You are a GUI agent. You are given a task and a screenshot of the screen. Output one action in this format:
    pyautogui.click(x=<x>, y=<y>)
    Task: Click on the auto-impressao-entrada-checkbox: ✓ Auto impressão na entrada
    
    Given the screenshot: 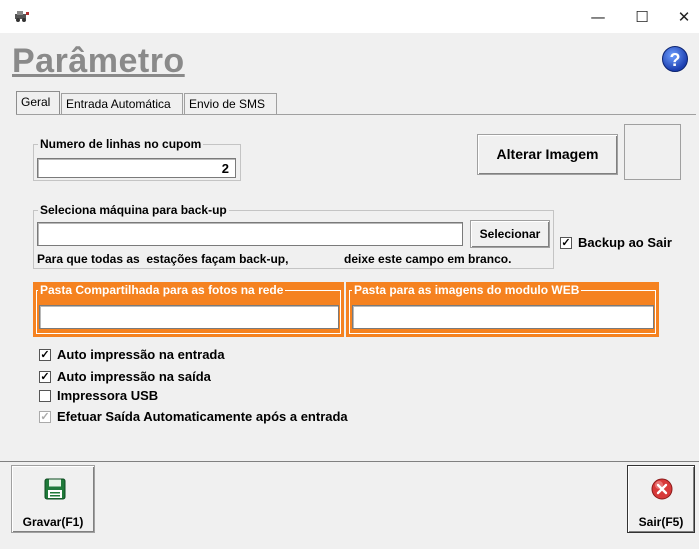 What is the action you would take?
    pyautogui.click(x=132, y=354)
    